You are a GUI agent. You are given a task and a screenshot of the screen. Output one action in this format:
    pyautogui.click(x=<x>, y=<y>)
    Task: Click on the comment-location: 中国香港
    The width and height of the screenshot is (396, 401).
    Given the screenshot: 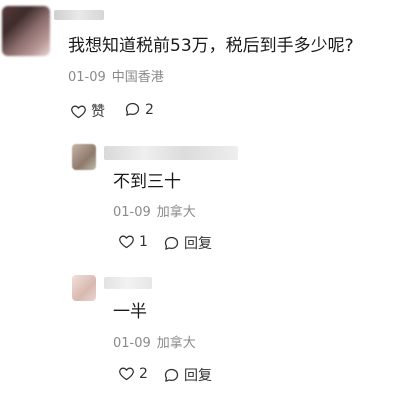 What is the action you would take?
    pyautogui.click(x=137, y=77)
    